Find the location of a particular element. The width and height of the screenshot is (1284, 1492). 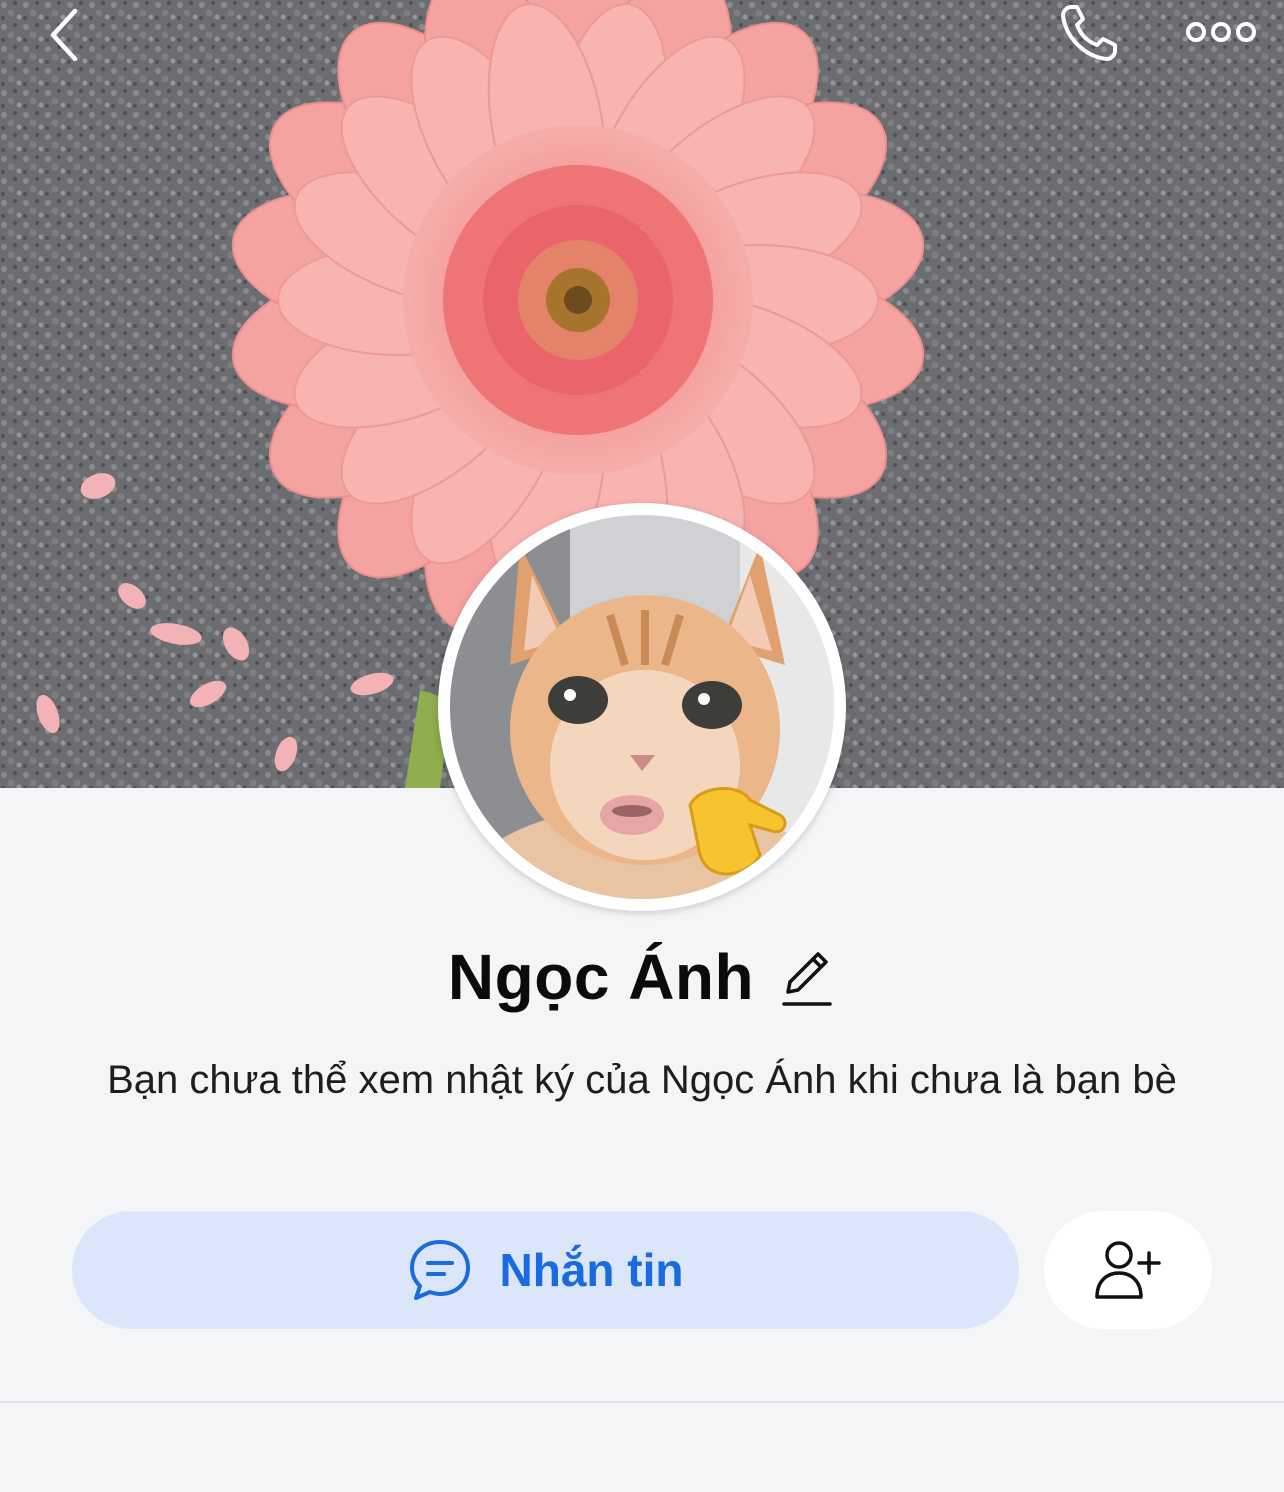

pencil-icon is located at coordinates (807, 979).